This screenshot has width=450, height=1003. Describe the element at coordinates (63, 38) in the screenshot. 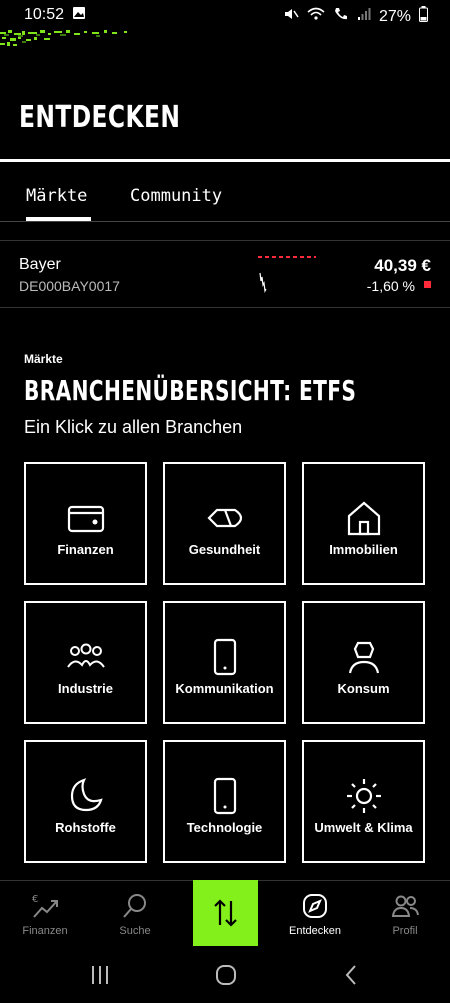

I see `glitch-decoration` at that location.